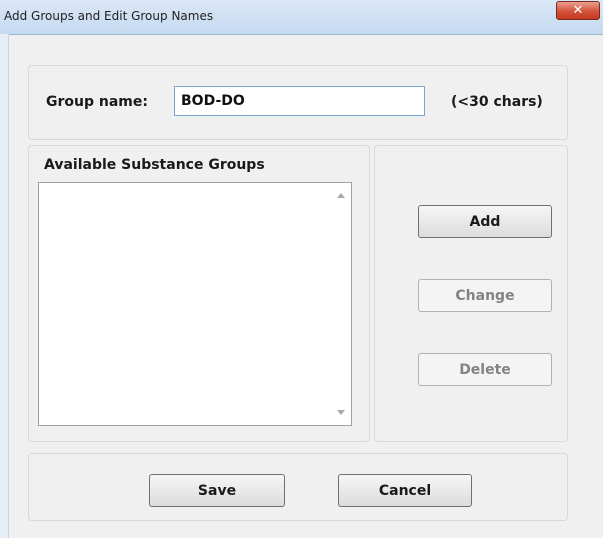 Image resolution: width=603 pixels, height=538 pixels. I want to click on window-left-border, so click(4, 286).